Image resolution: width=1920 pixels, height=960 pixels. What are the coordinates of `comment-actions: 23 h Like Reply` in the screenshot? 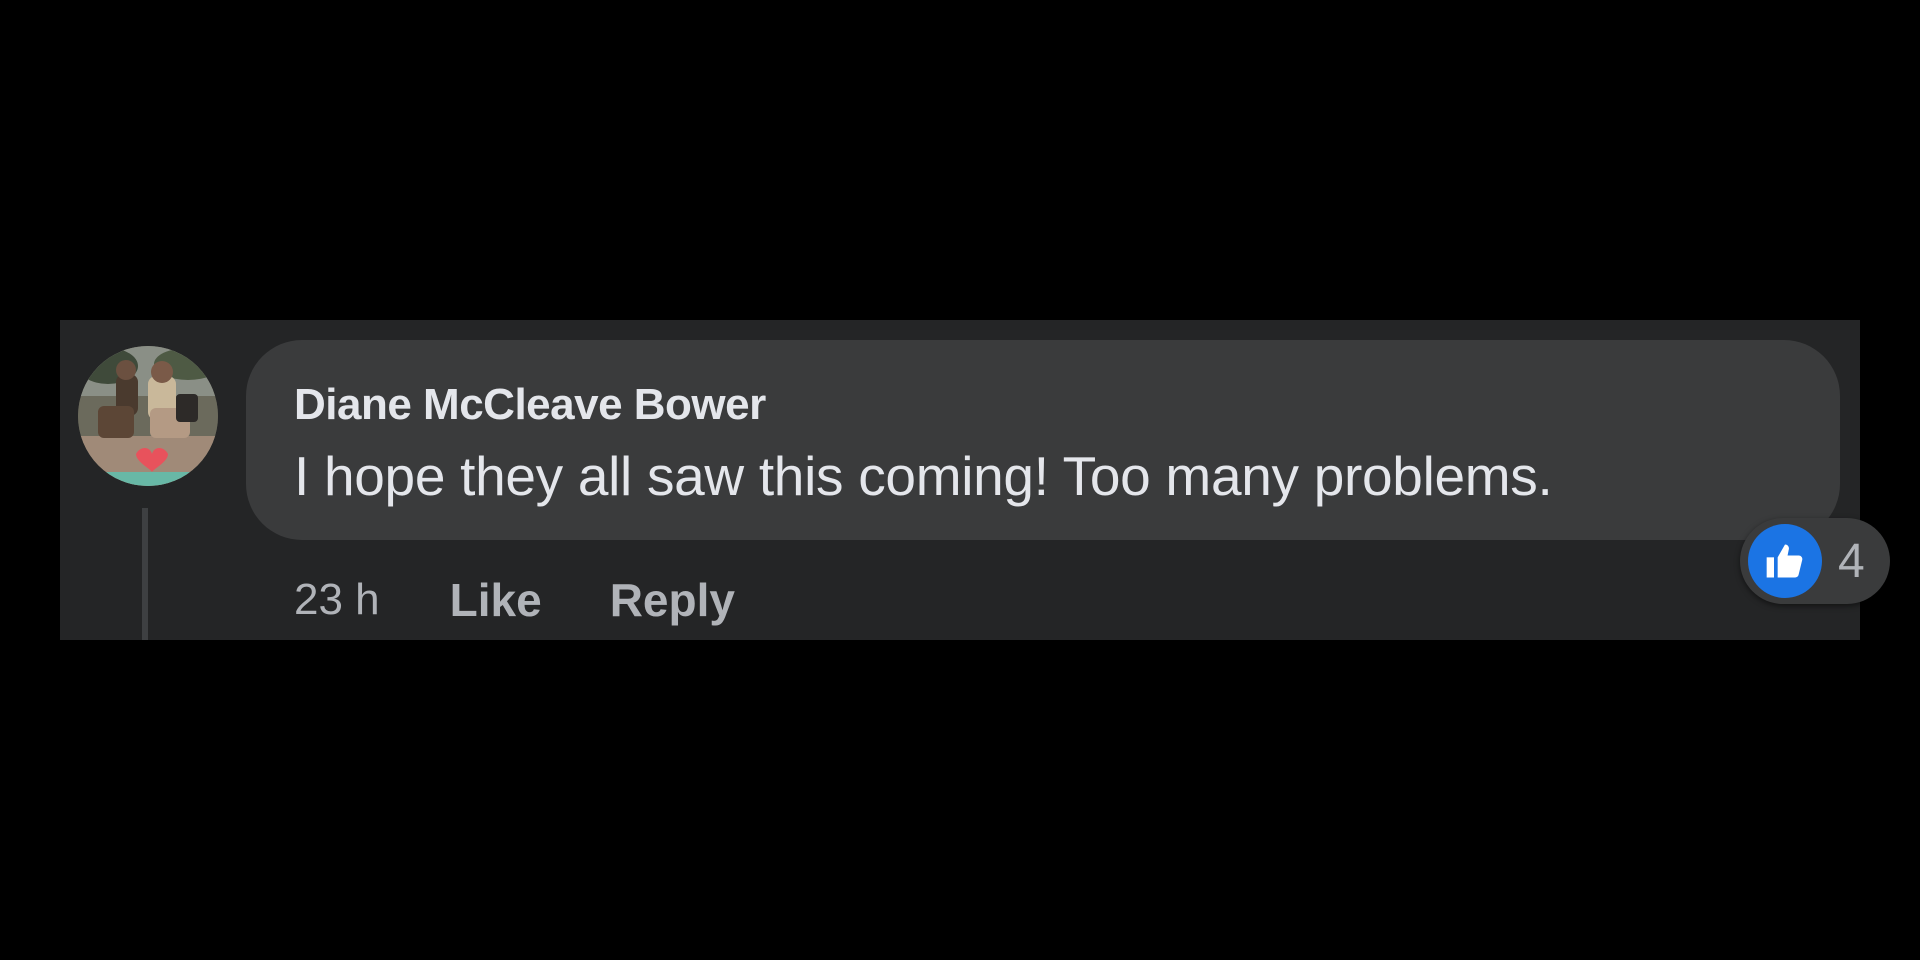 It's located at (548, 600).